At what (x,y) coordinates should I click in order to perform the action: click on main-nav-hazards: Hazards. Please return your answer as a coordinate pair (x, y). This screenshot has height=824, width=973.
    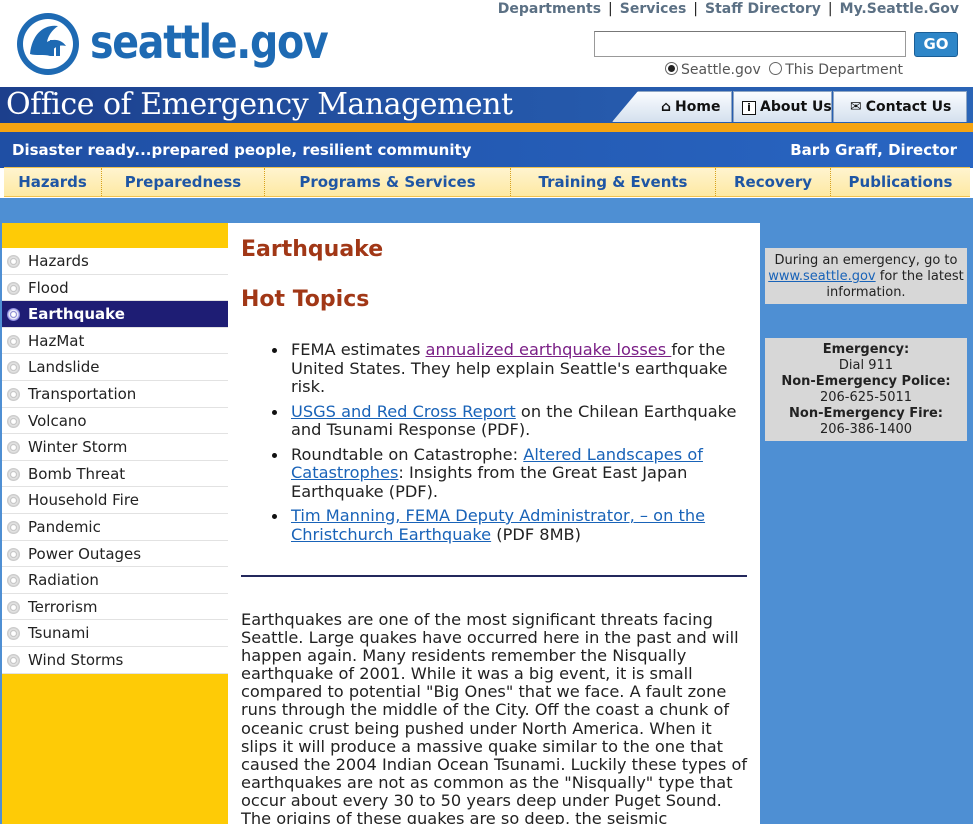
    Looking at the image, I should click on (53, 182).